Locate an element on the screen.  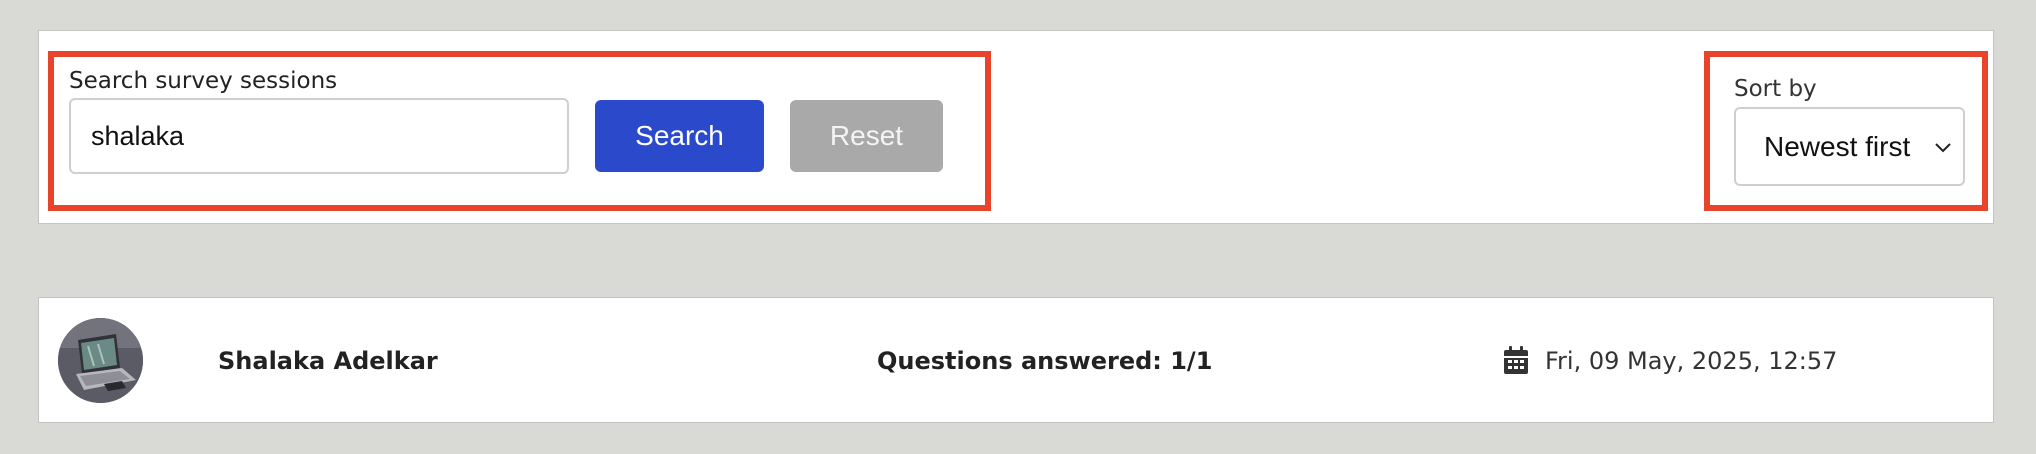
avatar-laptop-photo is located at coordinates (100, 360).